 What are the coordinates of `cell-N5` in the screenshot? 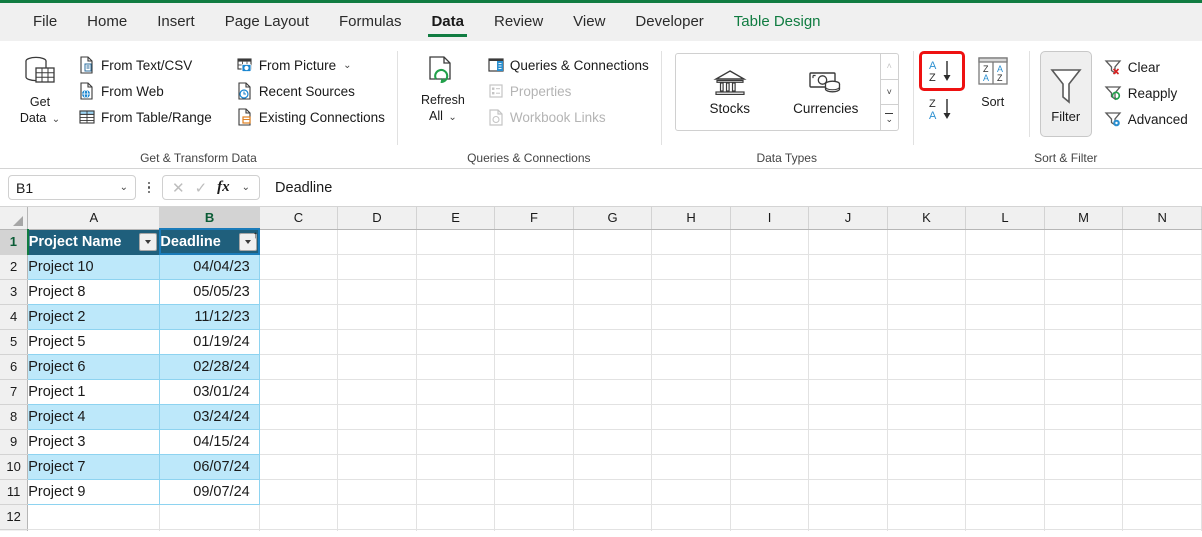 It's located at (1162, 342).